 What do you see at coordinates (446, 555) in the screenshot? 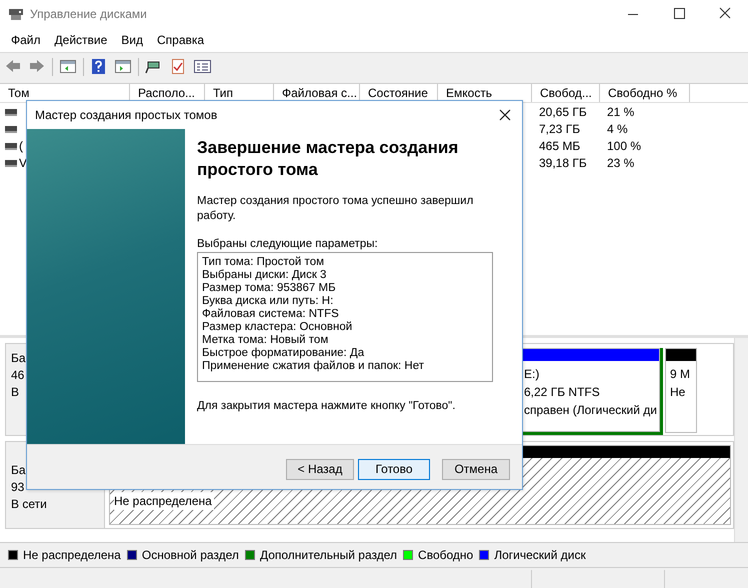
I see `legend-label: Свободно` at bounding box center [446, 555].